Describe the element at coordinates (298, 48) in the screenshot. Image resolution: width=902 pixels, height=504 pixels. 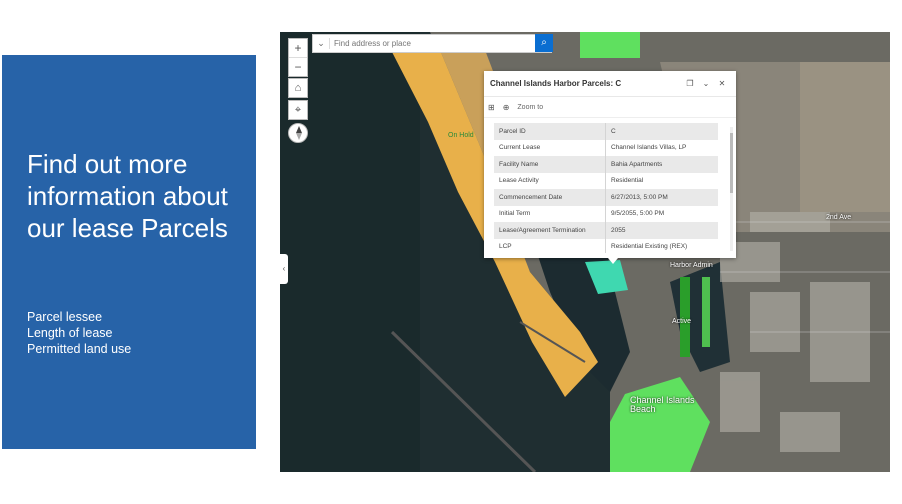
I see `zoom-in-button: +` at that location.